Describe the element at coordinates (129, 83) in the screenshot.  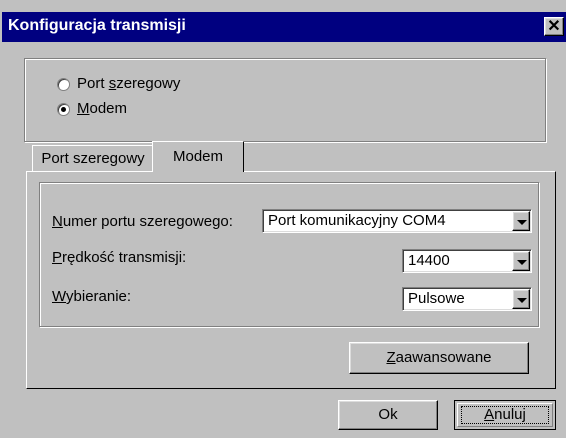
I see `radio-serial-port-label: Port szeregowy` at that location.